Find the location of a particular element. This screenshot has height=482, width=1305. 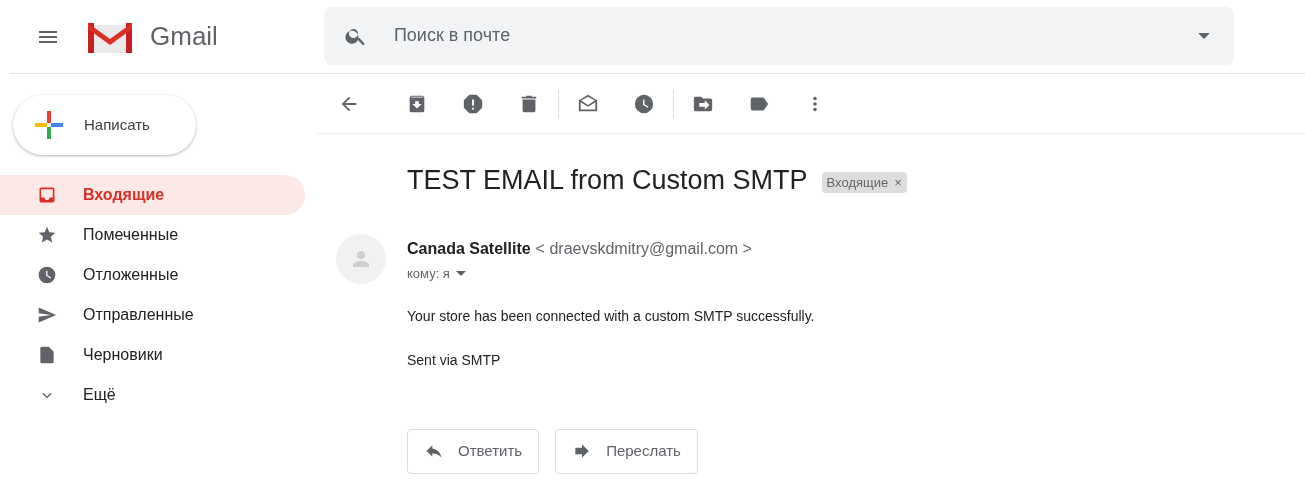

email-subject: TEST EMAIL from Custom SMTP is located at coordinates (607, 180).